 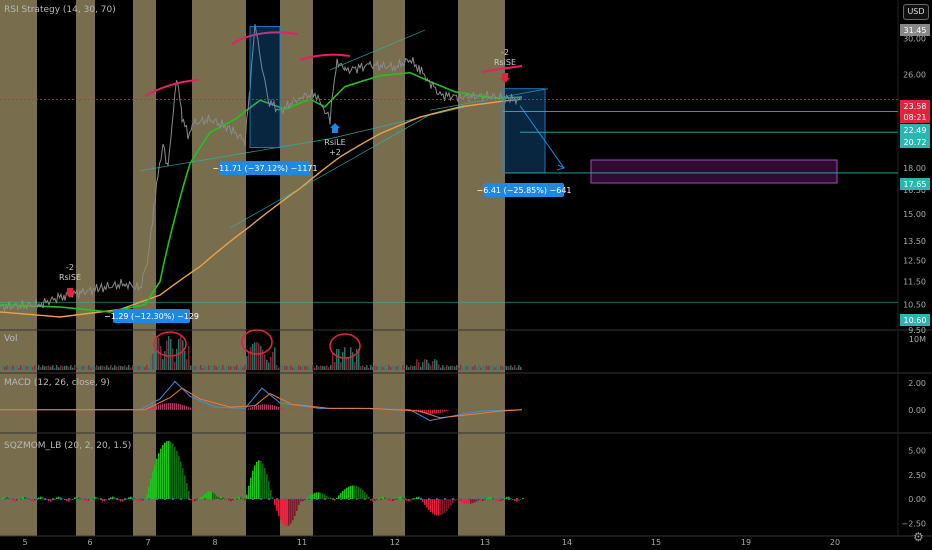 What do you see at coordinates (916, 12) in the screenshot?
I see `currency-badge: USD` at bounding box center [916, 12].